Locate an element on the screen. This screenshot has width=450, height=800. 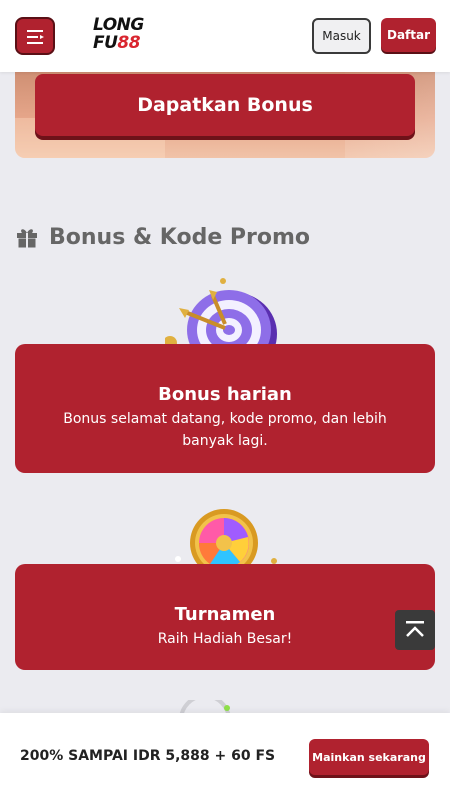
section-heading: Bonus & Kode Promo is located at coordinates (162, 237).